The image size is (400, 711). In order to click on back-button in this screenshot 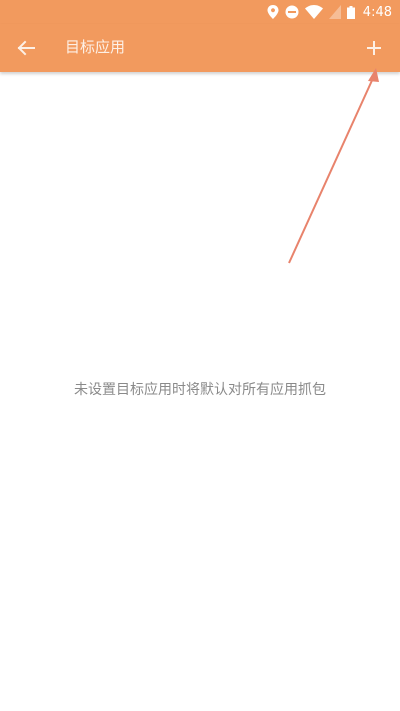, I will do `click(26, 48)`.